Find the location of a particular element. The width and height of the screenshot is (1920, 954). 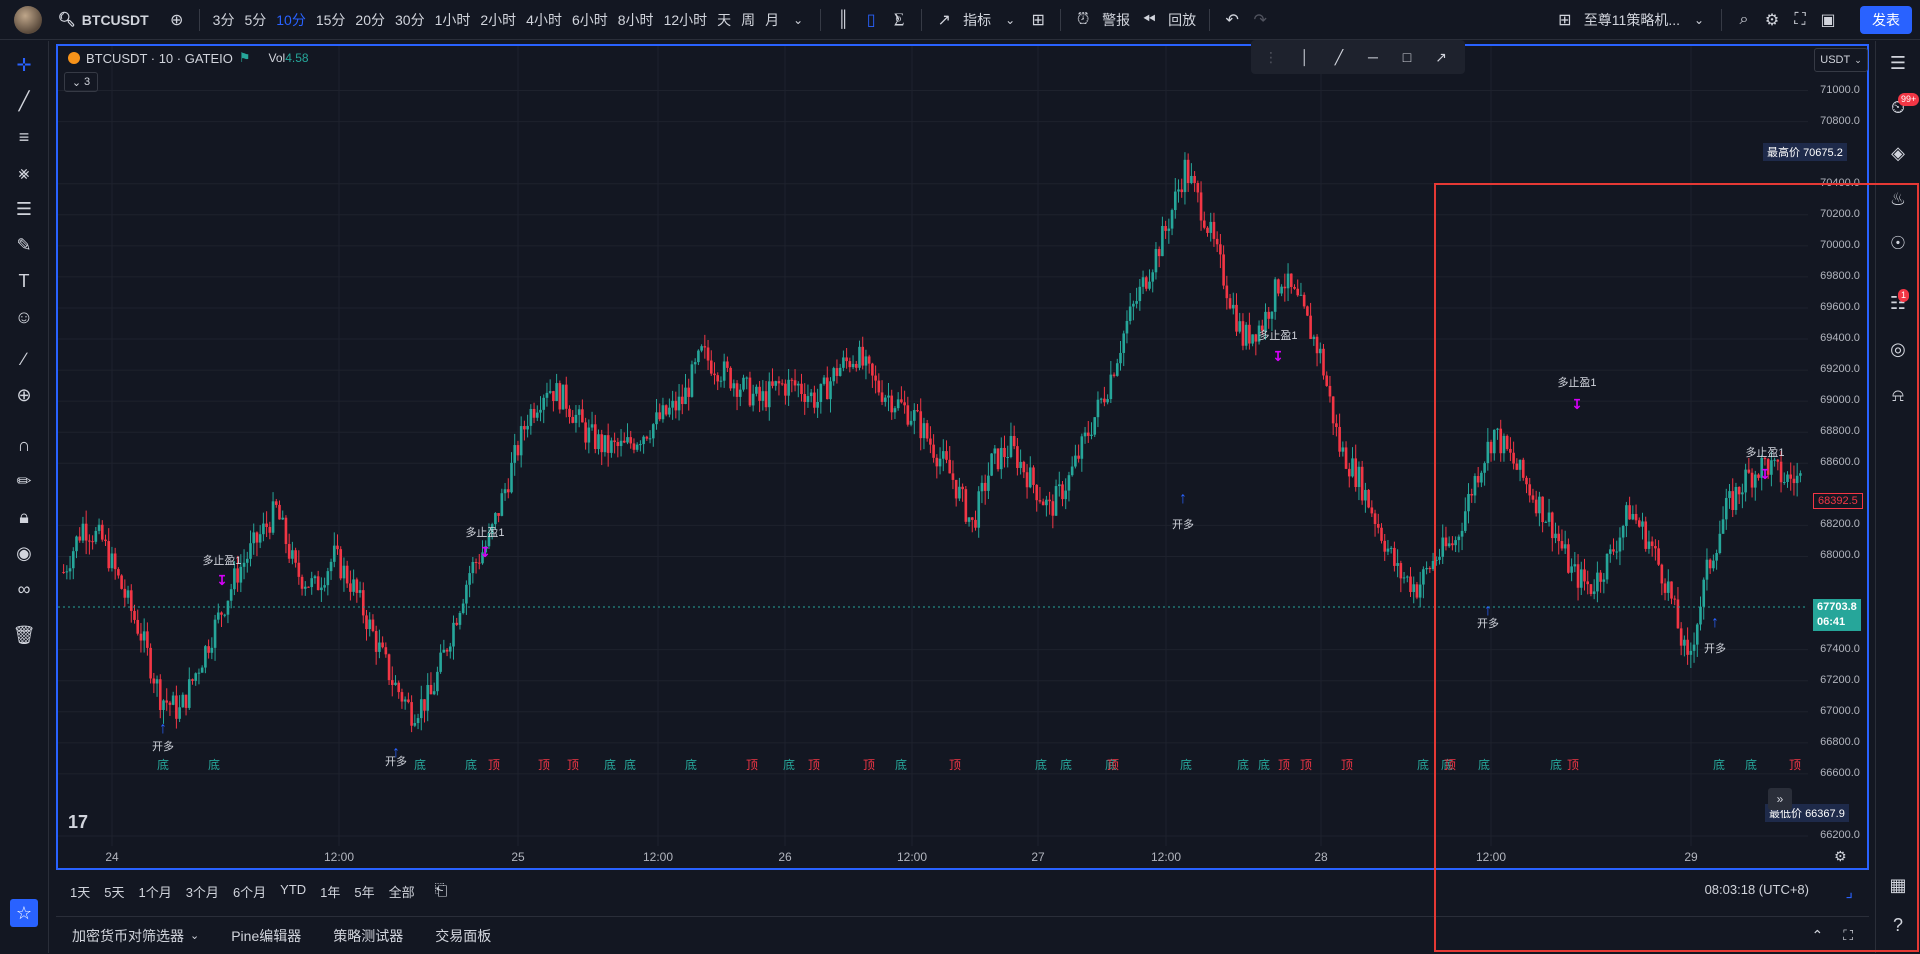

redo-icon: ↷ is located at coordinates (1260, 20).